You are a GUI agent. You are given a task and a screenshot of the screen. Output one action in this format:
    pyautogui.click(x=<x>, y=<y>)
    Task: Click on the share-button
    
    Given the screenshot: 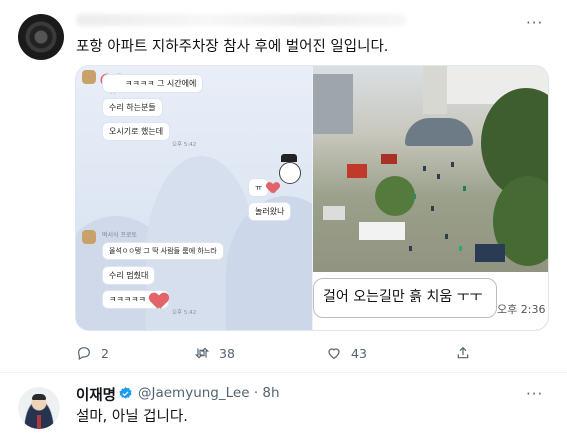 What is the action you would take?
    pyautogui.click(x=463, y=353)
    